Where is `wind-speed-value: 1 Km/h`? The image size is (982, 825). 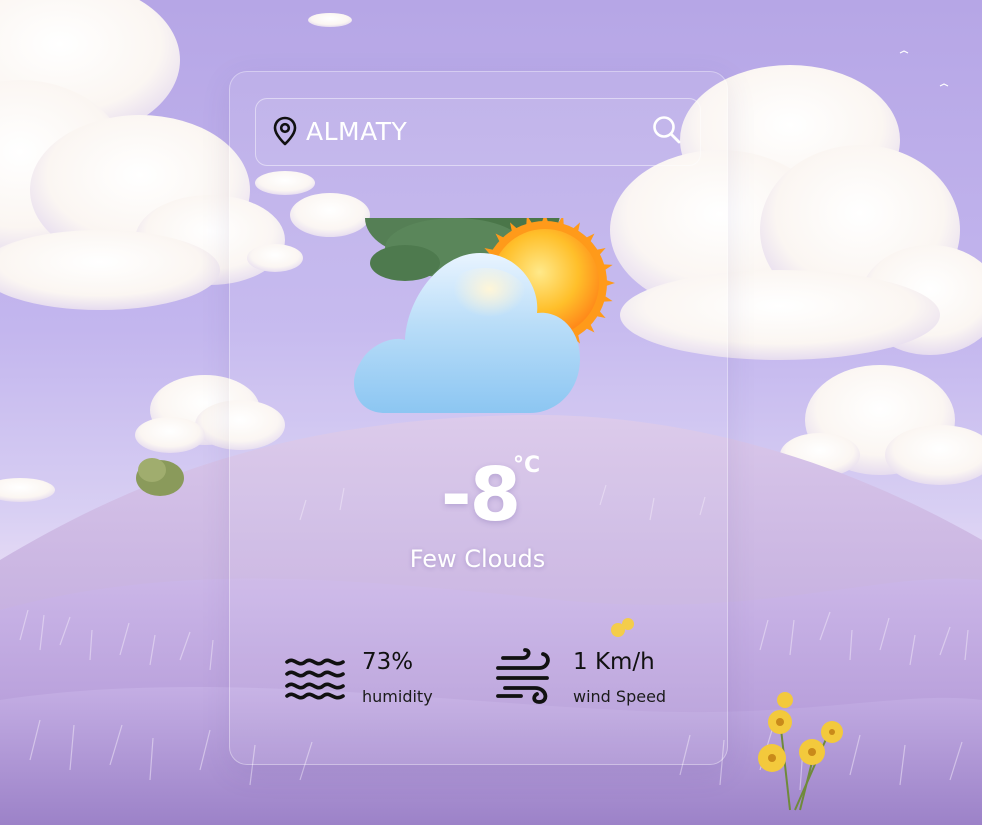 wind-speed-value: 1 Km/h is located at coordinates (614, 662).